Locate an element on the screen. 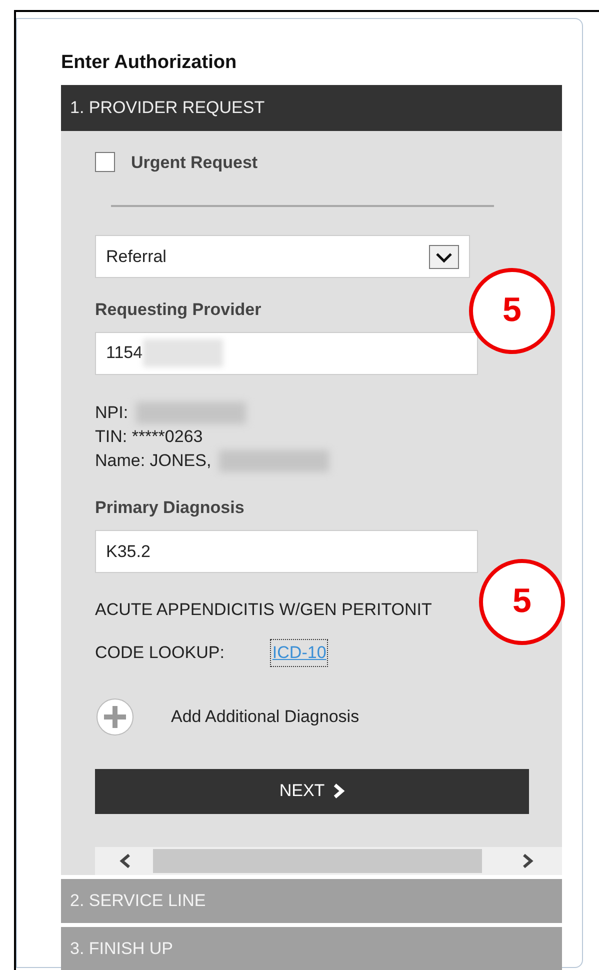 The width and height of the screenshot is (599, 970). code-lookup-label: CODE LOOKUP: is located at coordinates (159, 653).